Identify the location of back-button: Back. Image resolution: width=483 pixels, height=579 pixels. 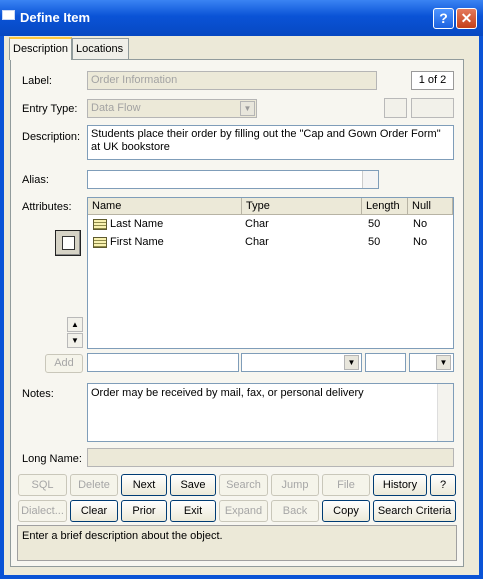
(295, 511).